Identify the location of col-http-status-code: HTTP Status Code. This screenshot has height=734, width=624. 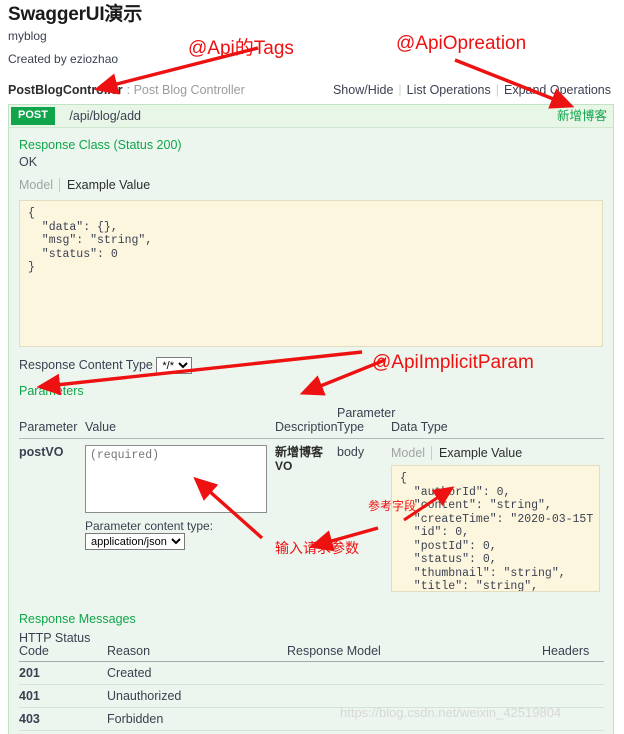
(63, 647).